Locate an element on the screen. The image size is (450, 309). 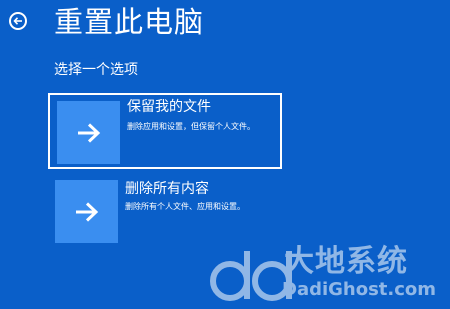
subtitle: 选择一个选项 is located at coordinates (96, 70).